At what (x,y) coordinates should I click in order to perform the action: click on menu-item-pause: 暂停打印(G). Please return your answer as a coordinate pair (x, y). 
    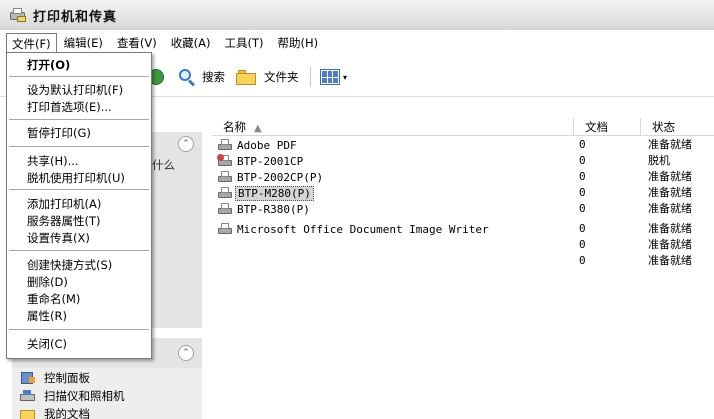
    Looking at the image, I should click on (59, 133).